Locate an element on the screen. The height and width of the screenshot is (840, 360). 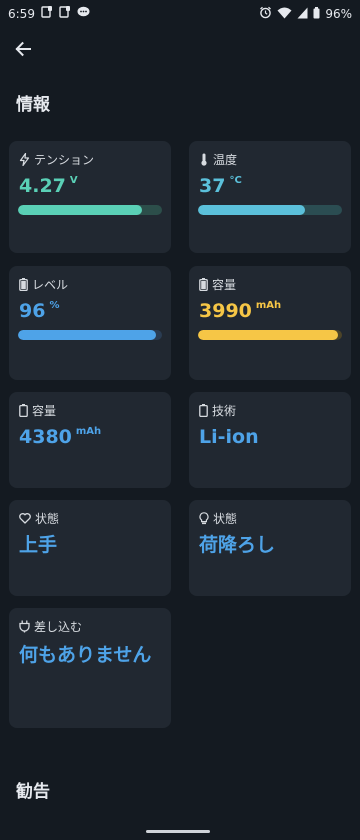
level-value: 96 is located at coordinates (32, 311).